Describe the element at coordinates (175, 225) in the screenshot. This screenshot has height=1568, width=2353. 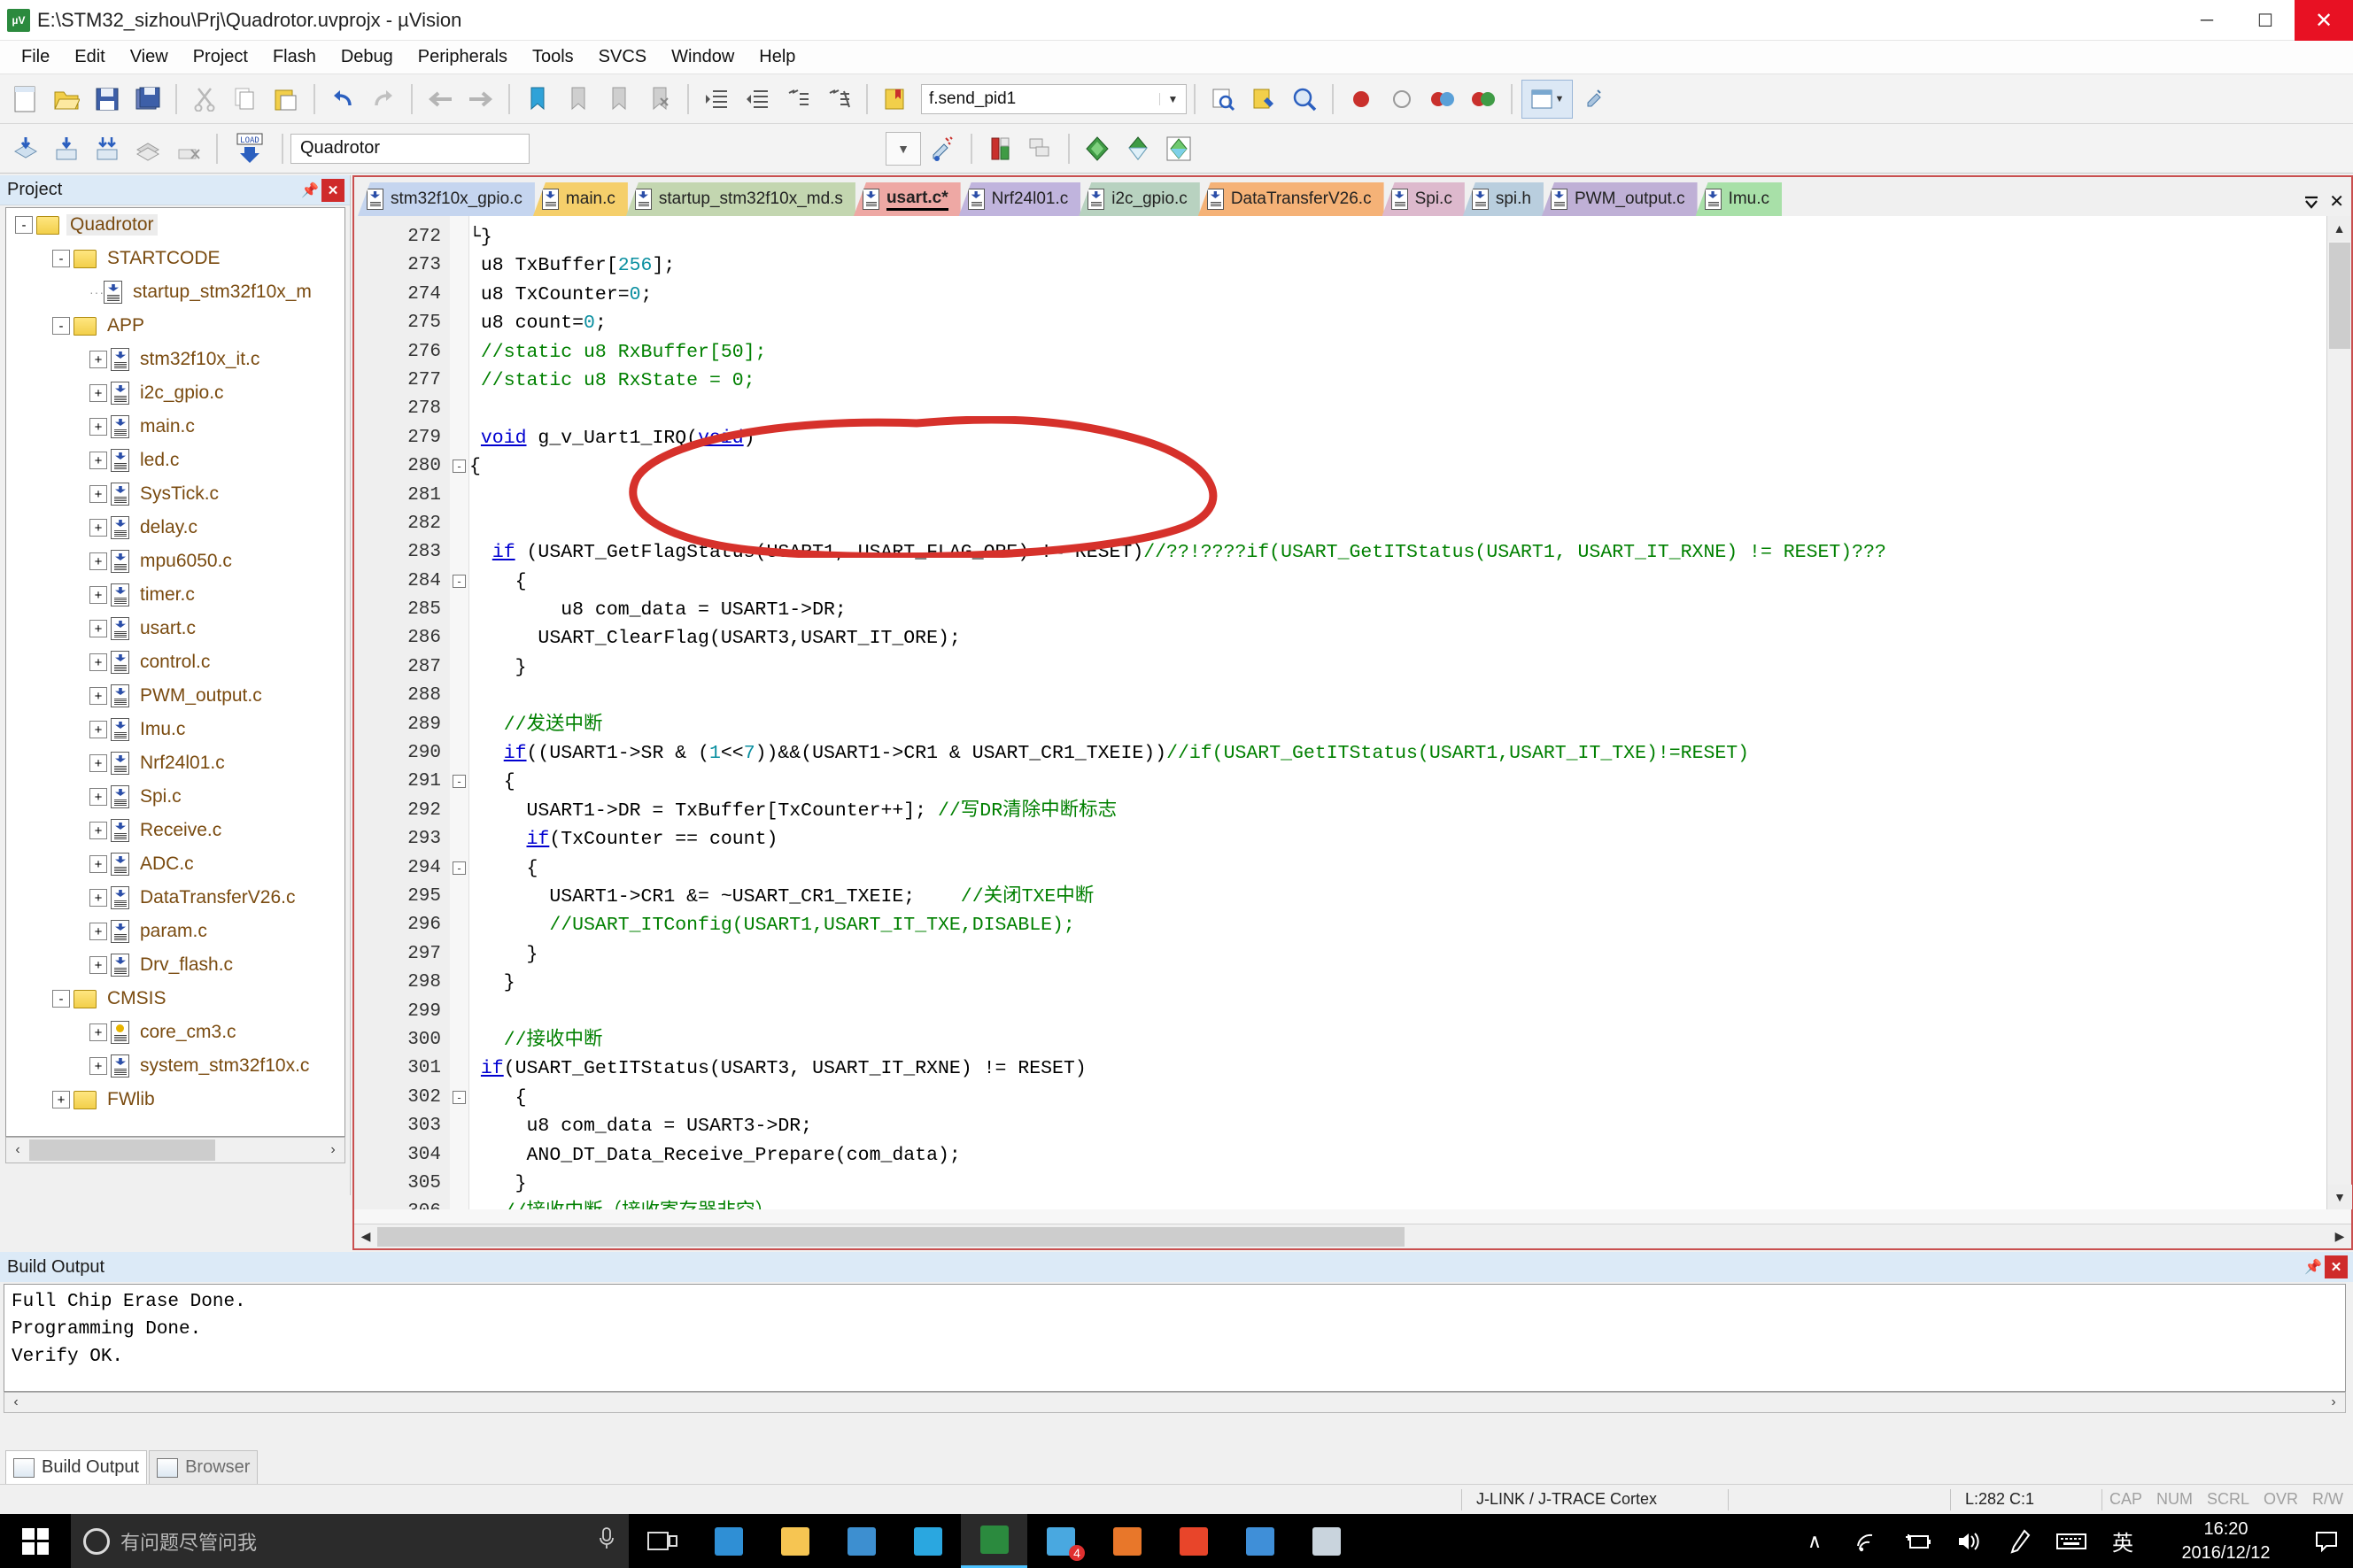
I see `tree-item: - Quadrotor` at that location.